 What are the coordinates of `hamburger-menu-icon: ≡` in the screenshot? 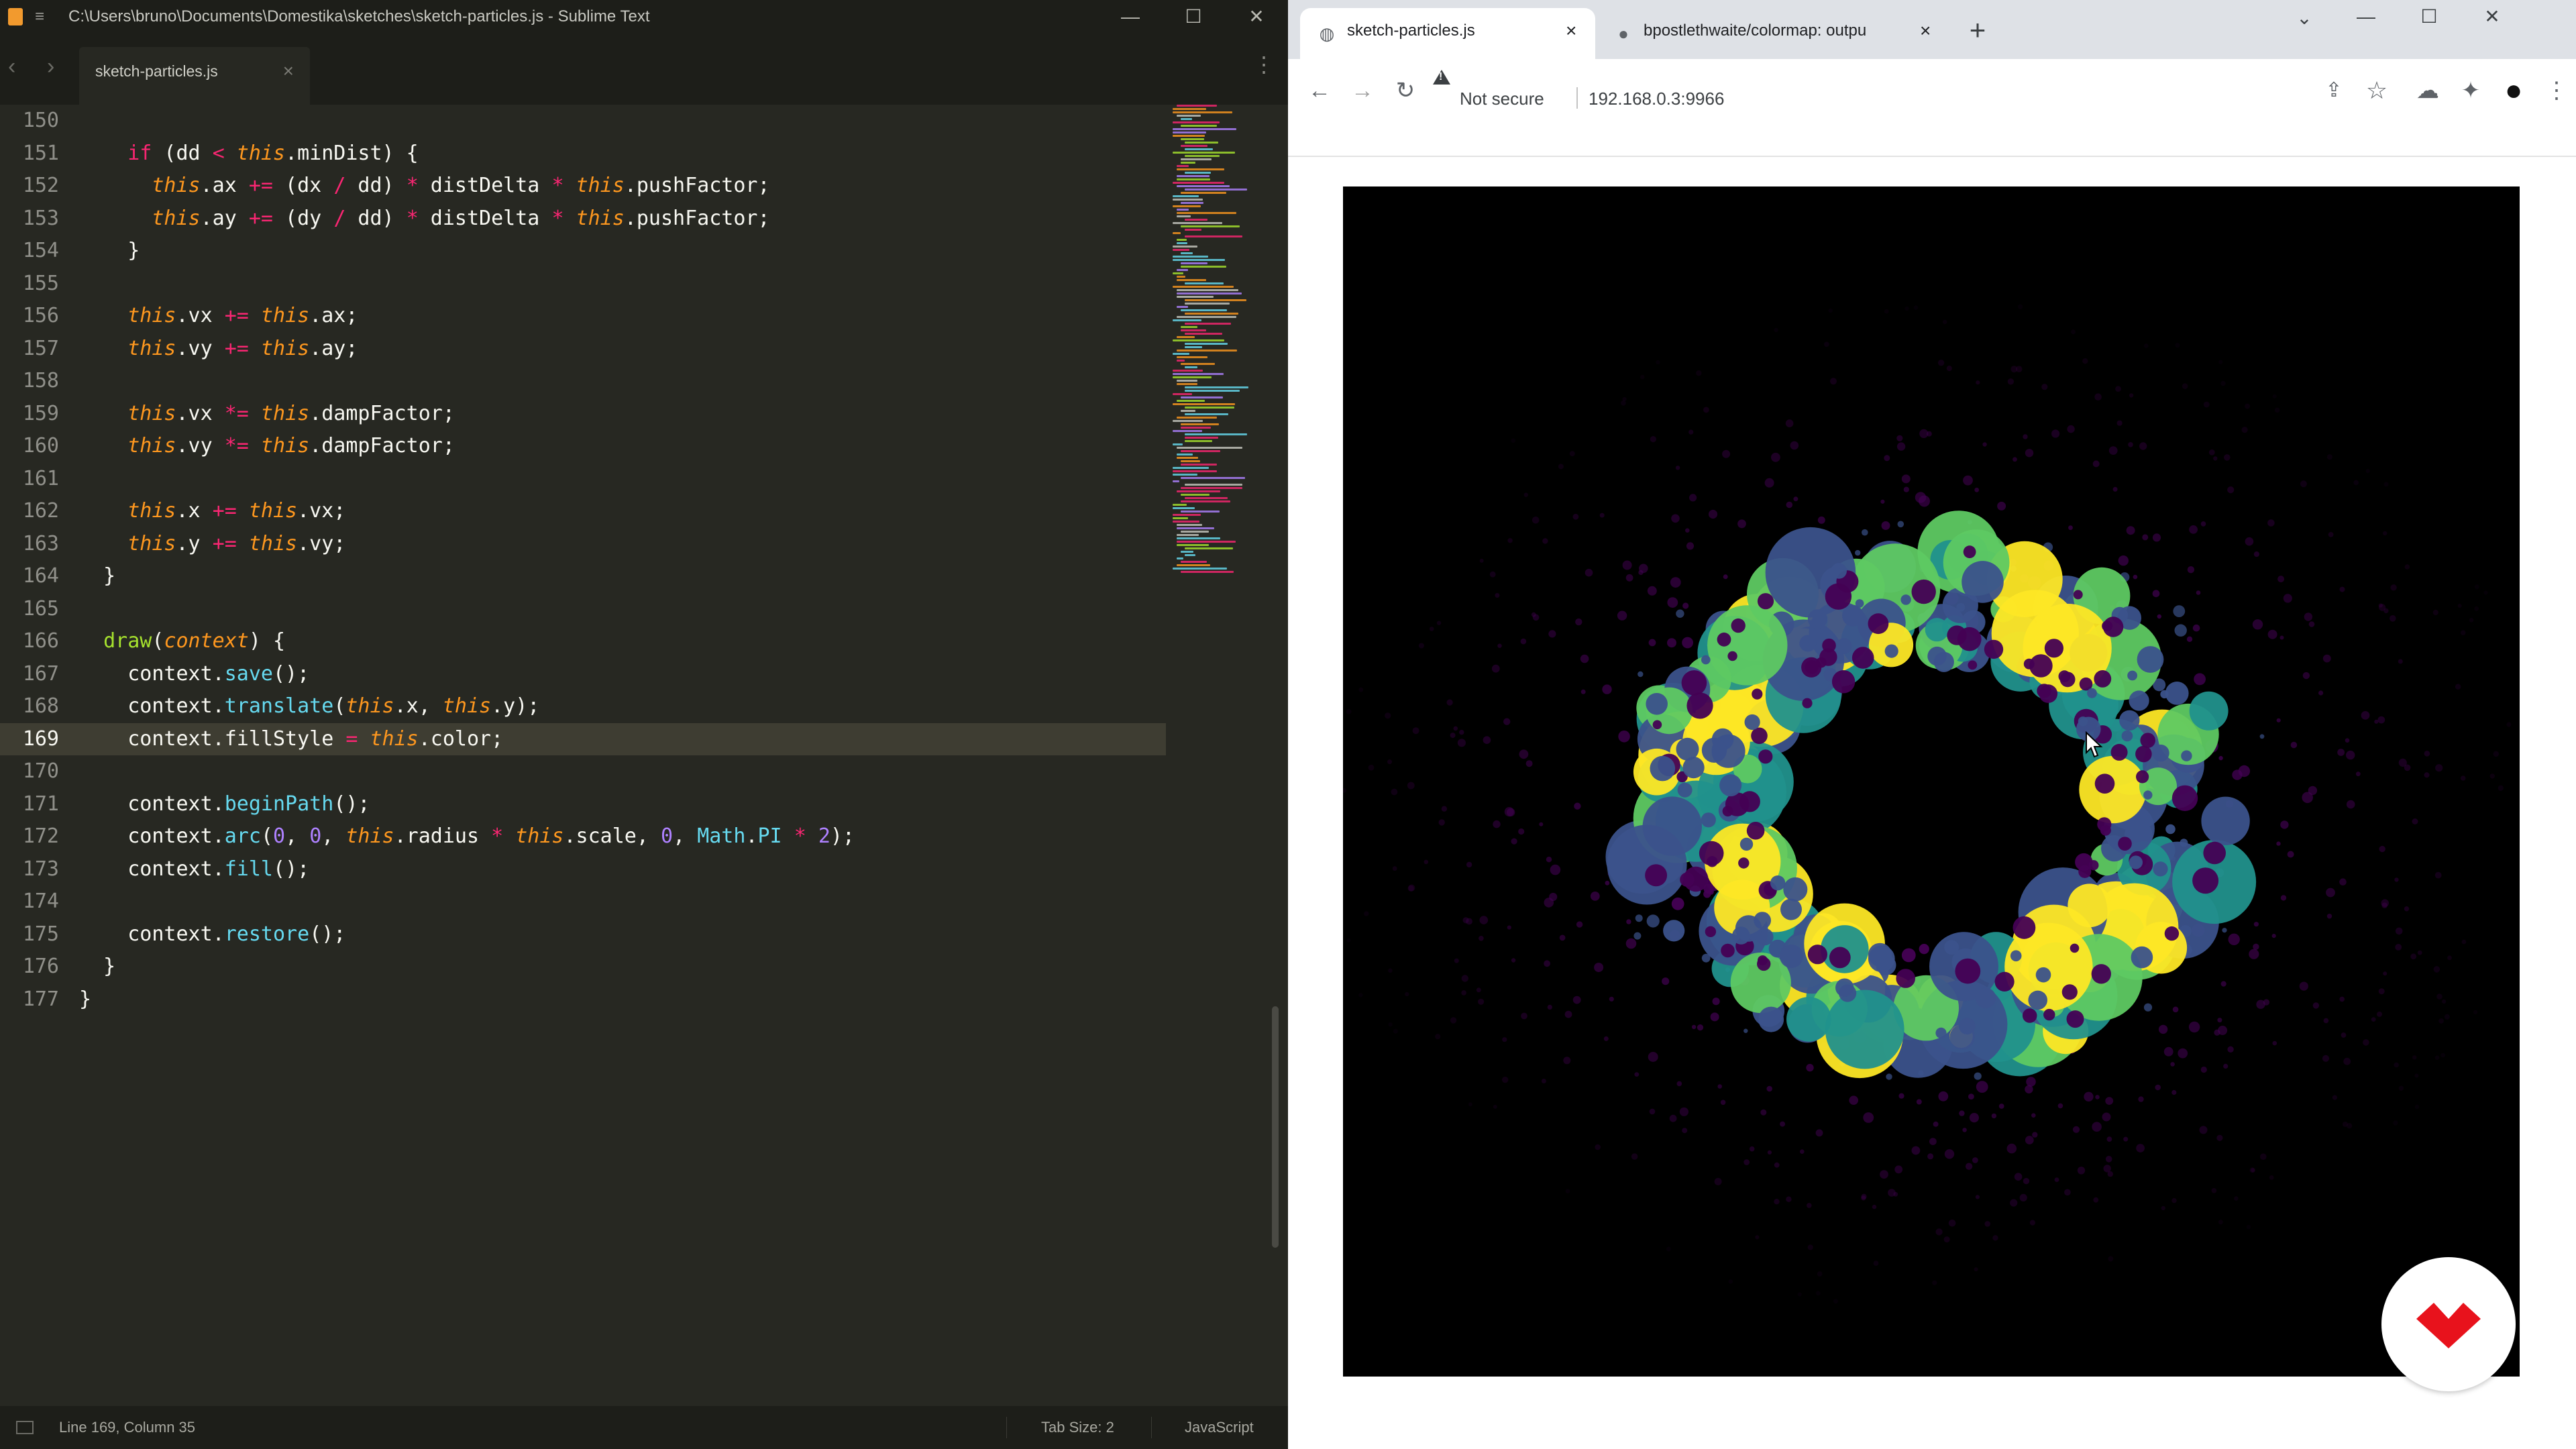 It's located at (39, 17).